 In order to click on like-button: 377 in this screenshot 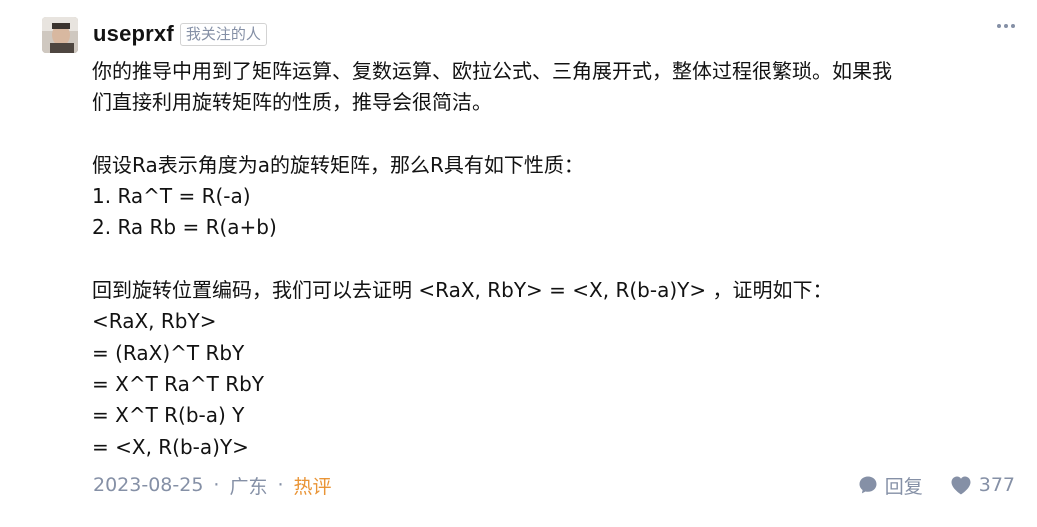, I will do `click(982, 485)`.